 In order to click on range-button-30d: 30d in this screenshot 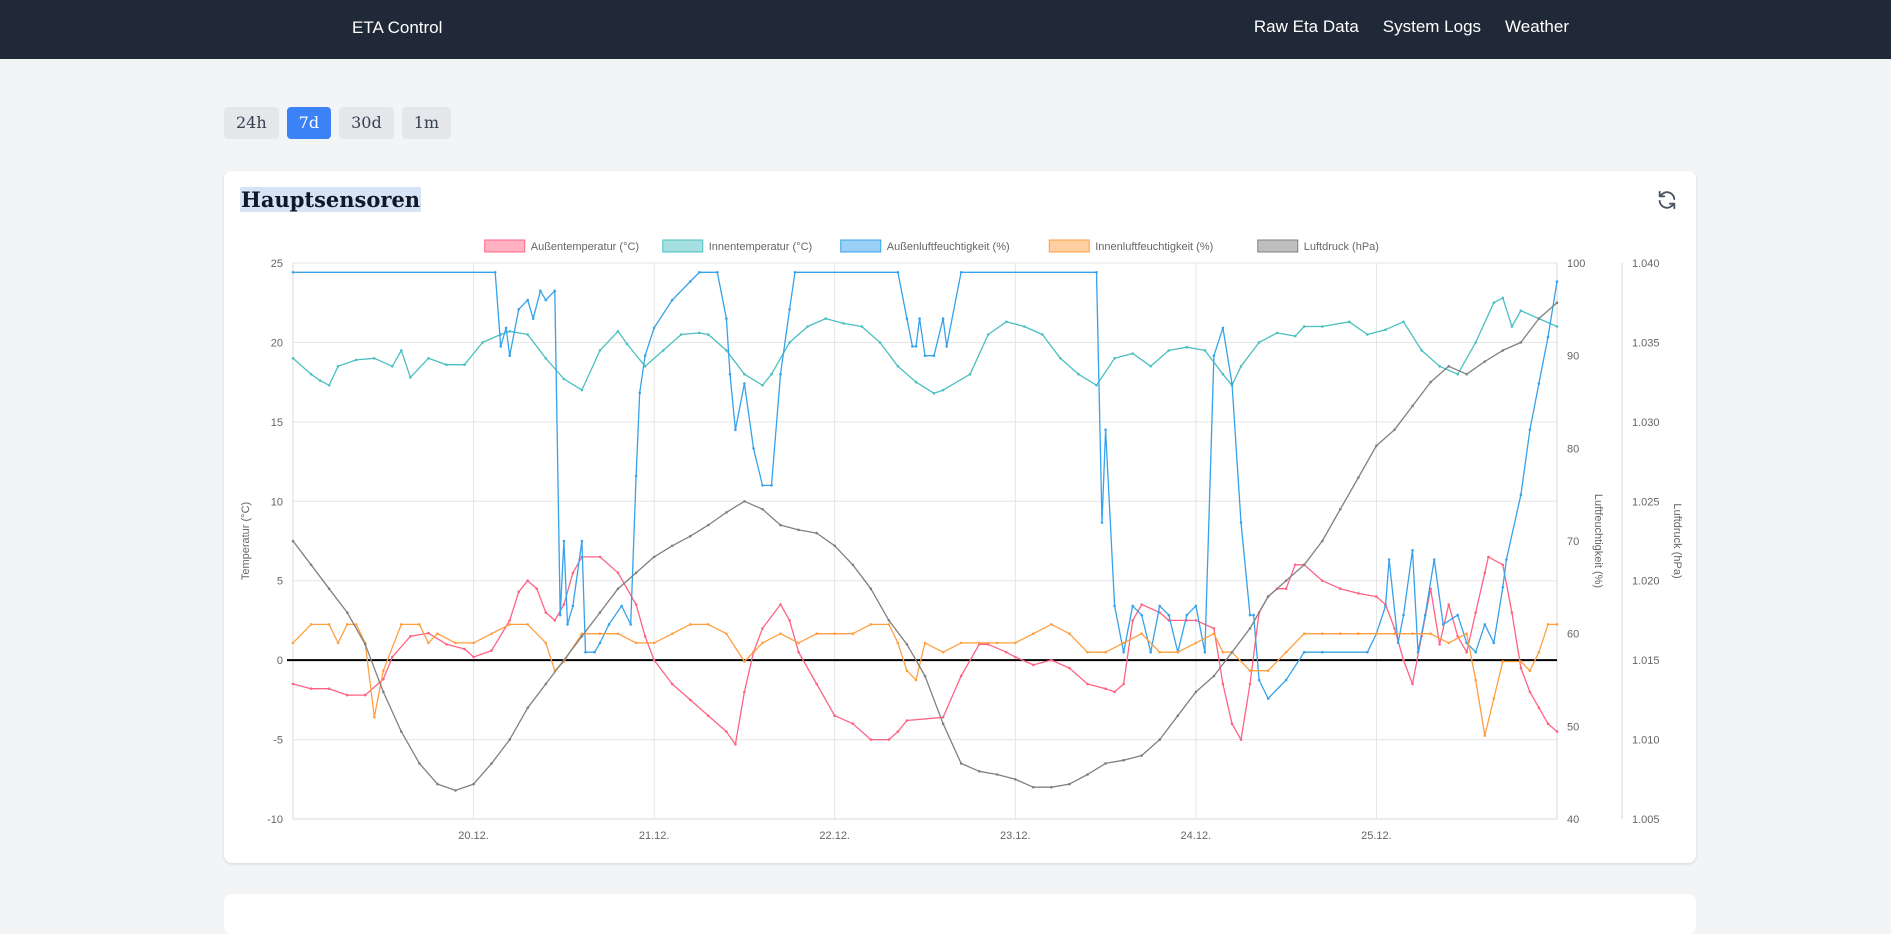, I will do `click(366, 123)`.